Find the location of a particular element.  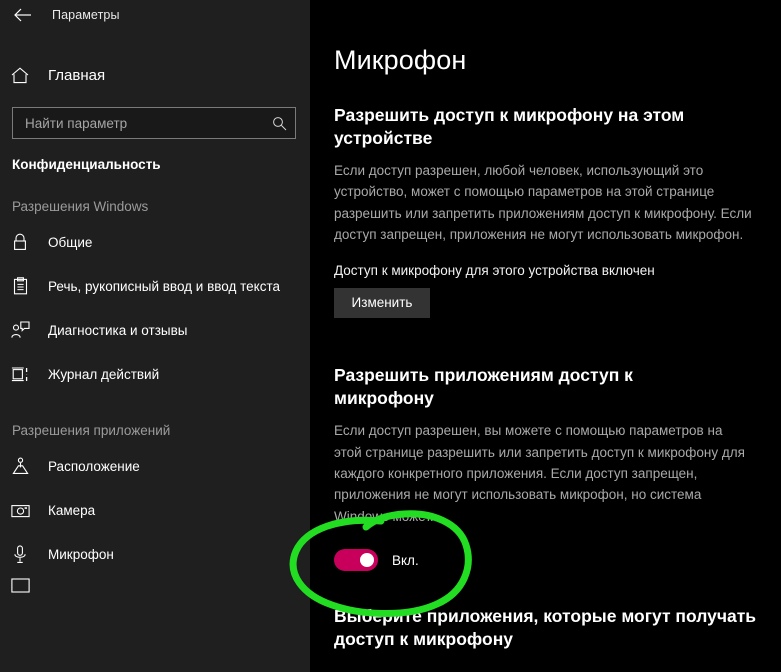

sidebar-item-location-label: Расположение is located at coordinates (94, 466).